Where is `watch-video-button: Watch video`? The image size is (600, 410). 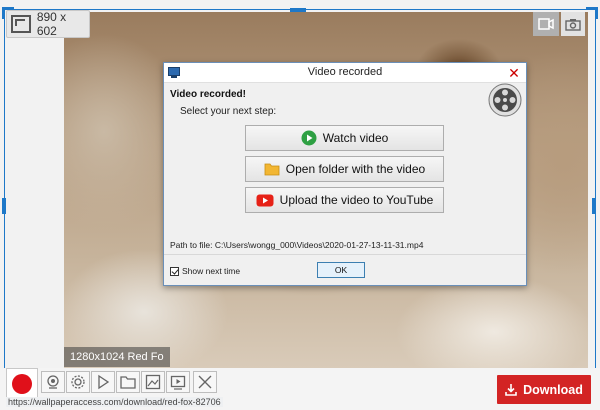 watch-video-button: Watch video is located at coordinates (344, 138).